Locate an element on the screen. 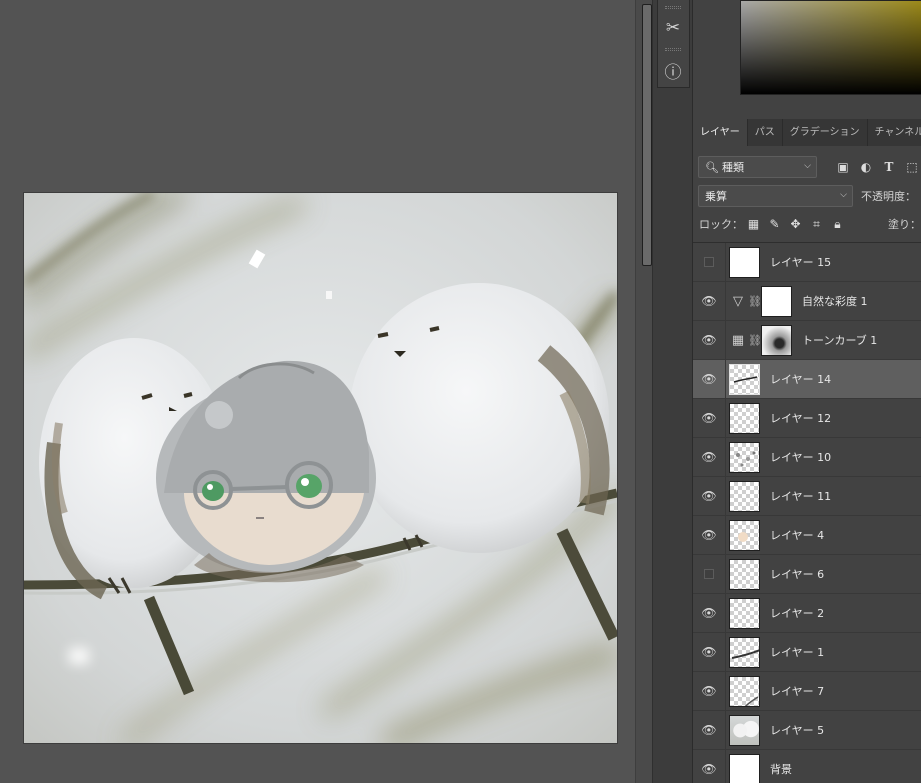  color-picker-field is located at coordinates (830, 47).